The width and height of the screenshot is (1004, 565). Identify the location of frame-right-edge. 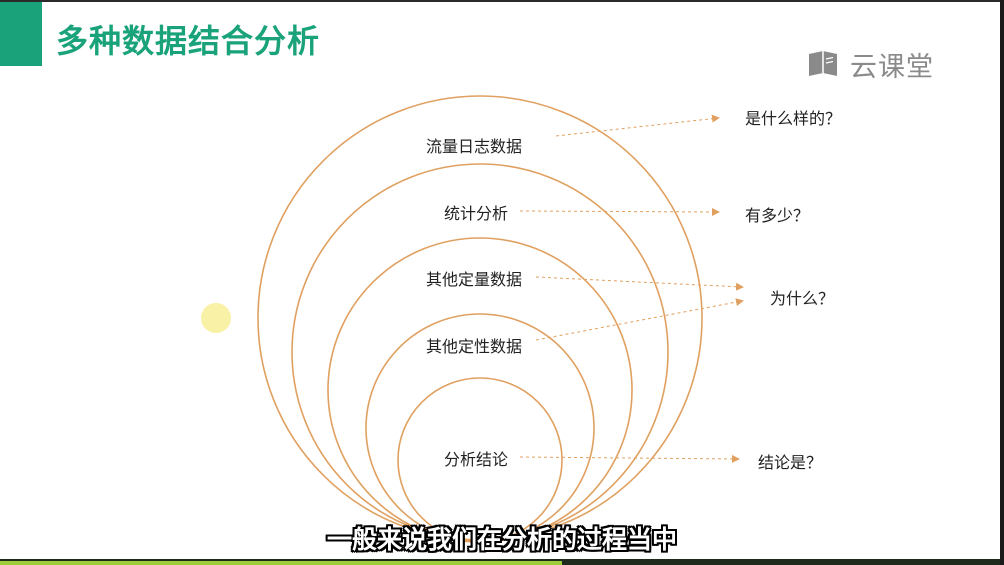
(1002, 282).